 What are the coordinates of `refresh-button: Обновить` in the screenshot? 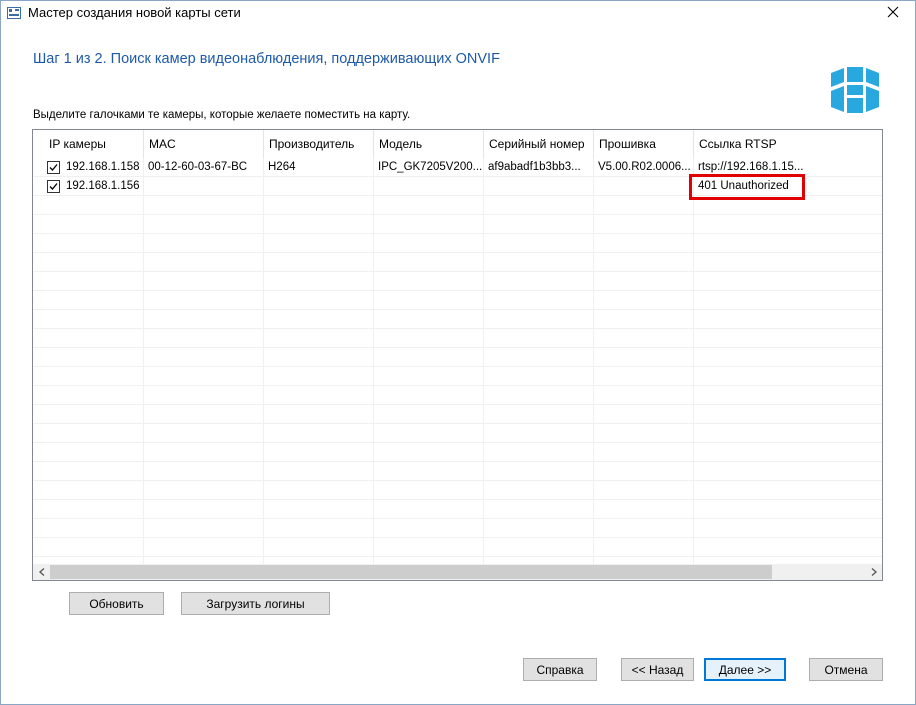 It's located at (116, 603).